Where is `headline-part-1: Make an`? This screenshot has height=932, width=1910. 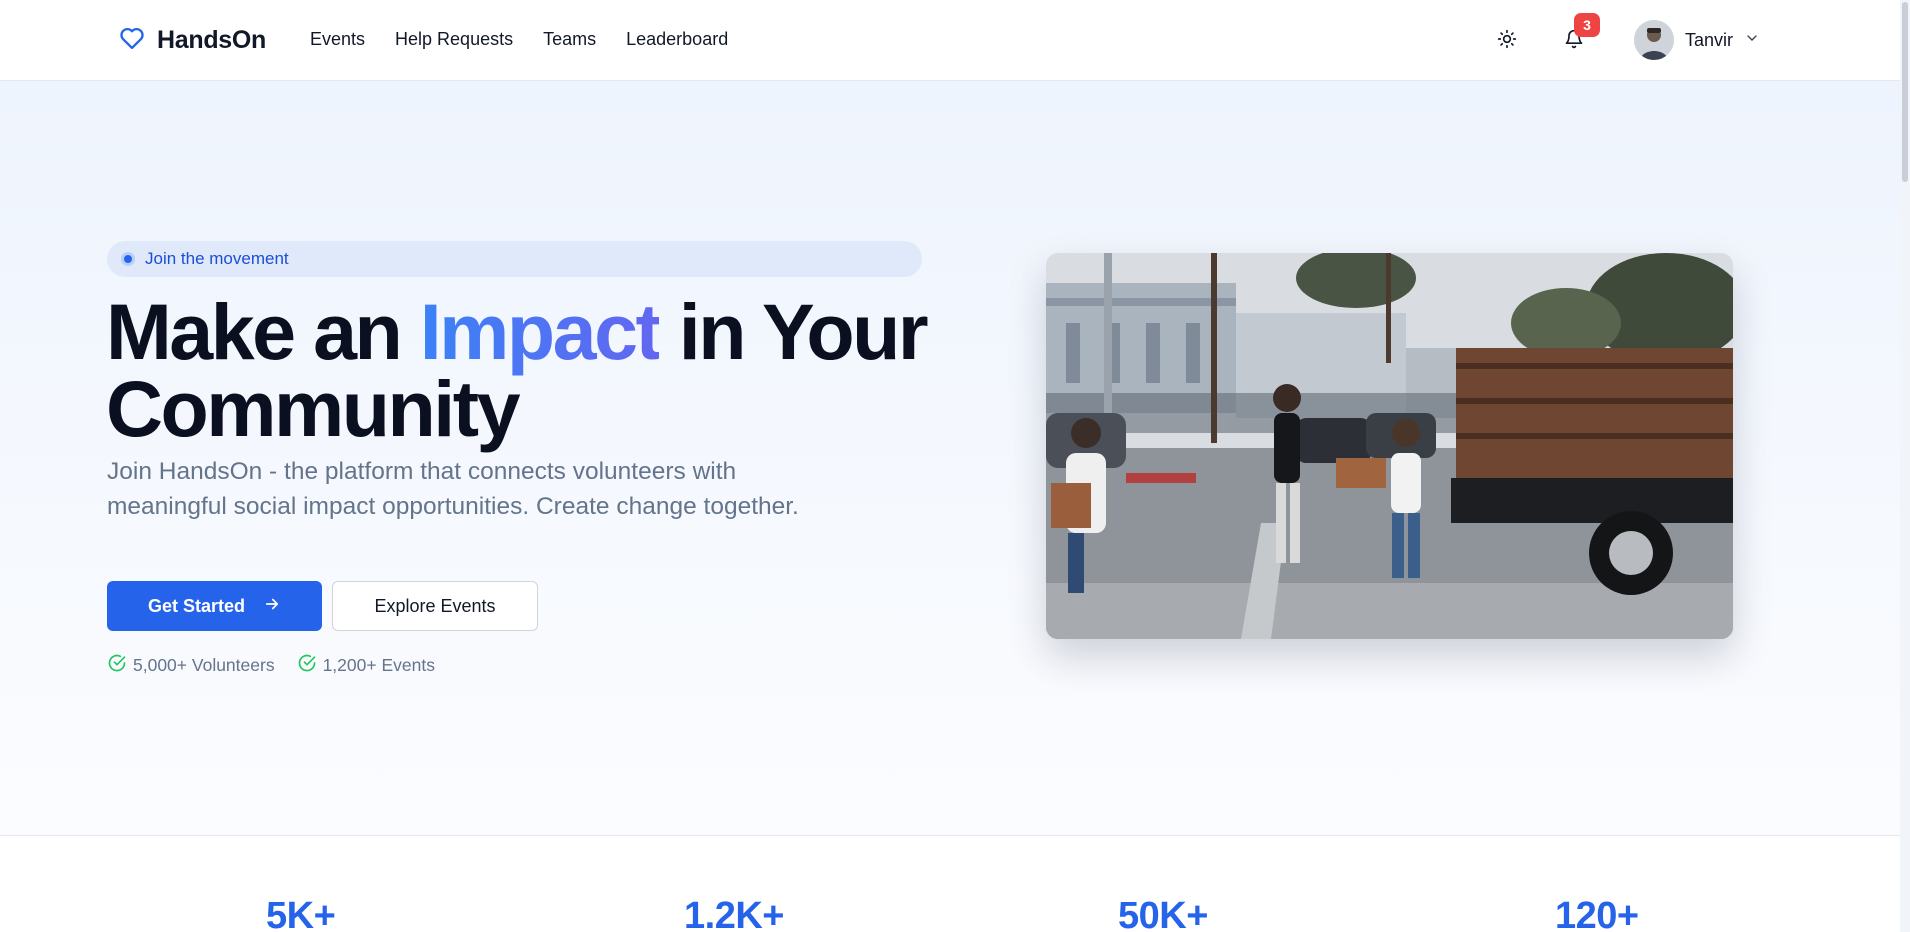
headline-part-1: Make an is located at coordinates (263, 331).